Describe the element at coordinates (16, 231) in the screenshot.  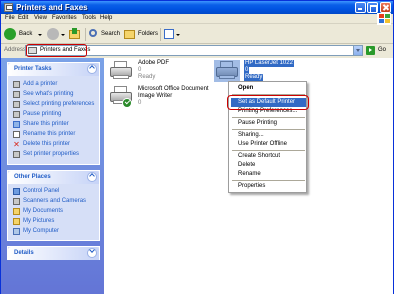
I see `computer-icon` at that location.